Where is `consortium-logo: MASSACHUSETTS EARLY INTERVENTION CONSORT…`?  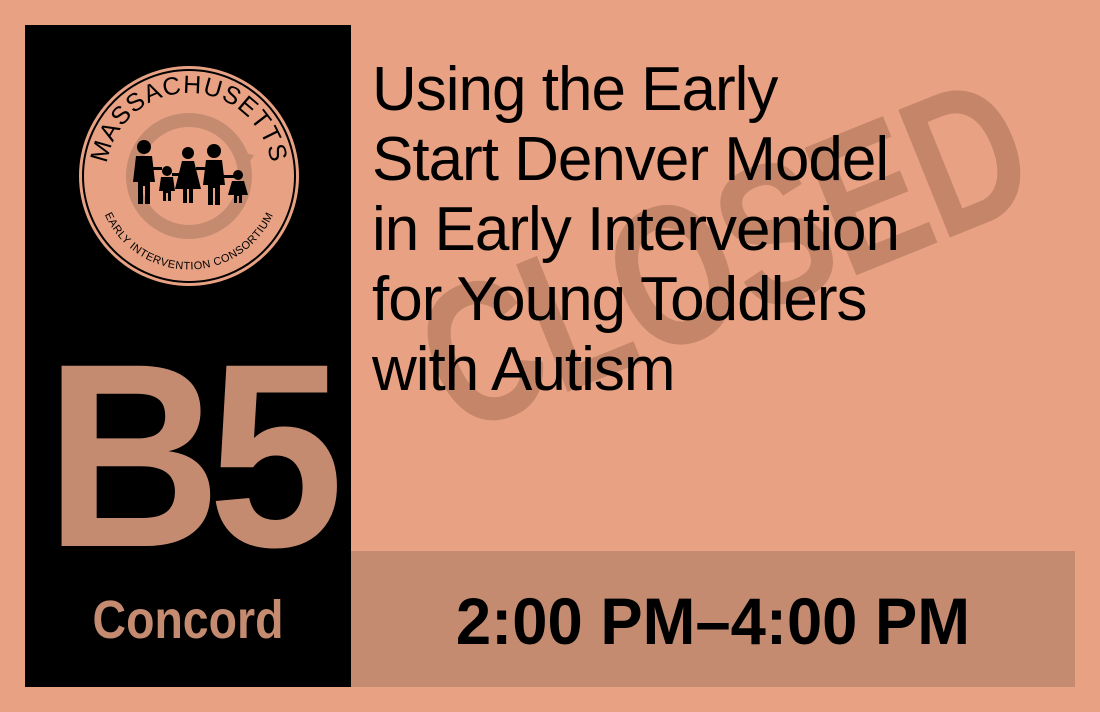
consortium-logo: MASSACHUSETTS EARLY INTERVENTION CONSORT… is located at coordinates (189, 176).